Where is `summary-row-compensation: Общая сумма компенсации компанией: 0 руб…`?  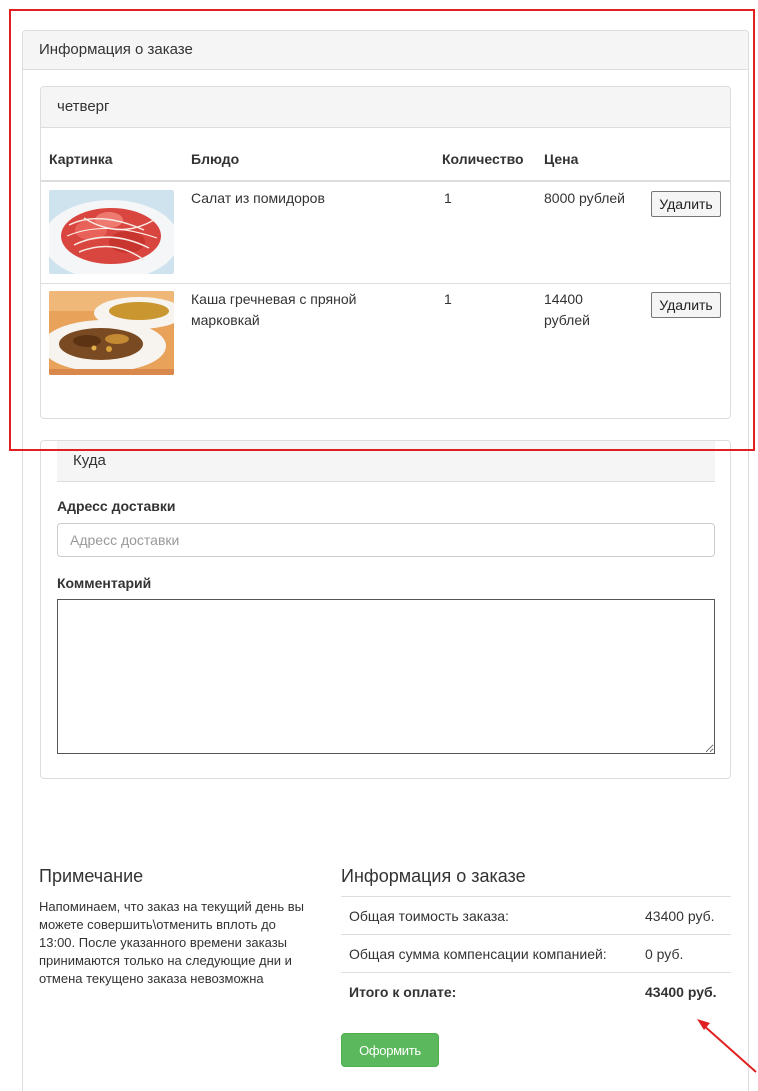 summary-row-compensation: Общая сумма компенсации компанией: 0 руб… is located at coordinates (536, 953).